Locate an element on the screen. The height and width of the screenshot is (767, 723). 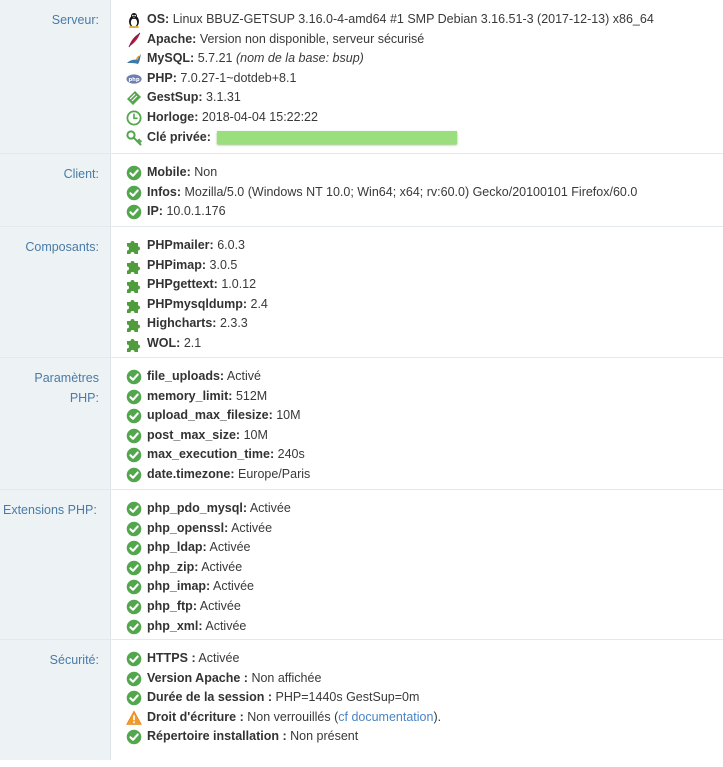
php-param-item-key: post_max_size: is located at coordinates (194, 434).